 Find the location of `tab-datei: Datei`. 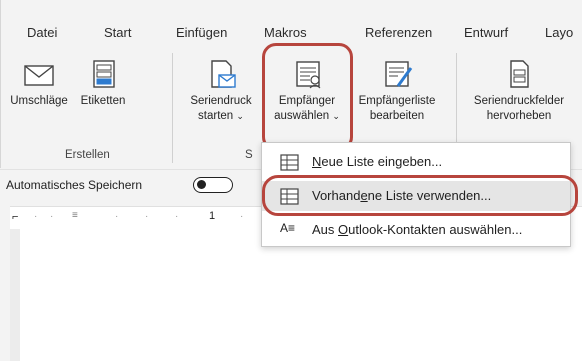

tab-datei: Datei is located at coordinates (42, 32).